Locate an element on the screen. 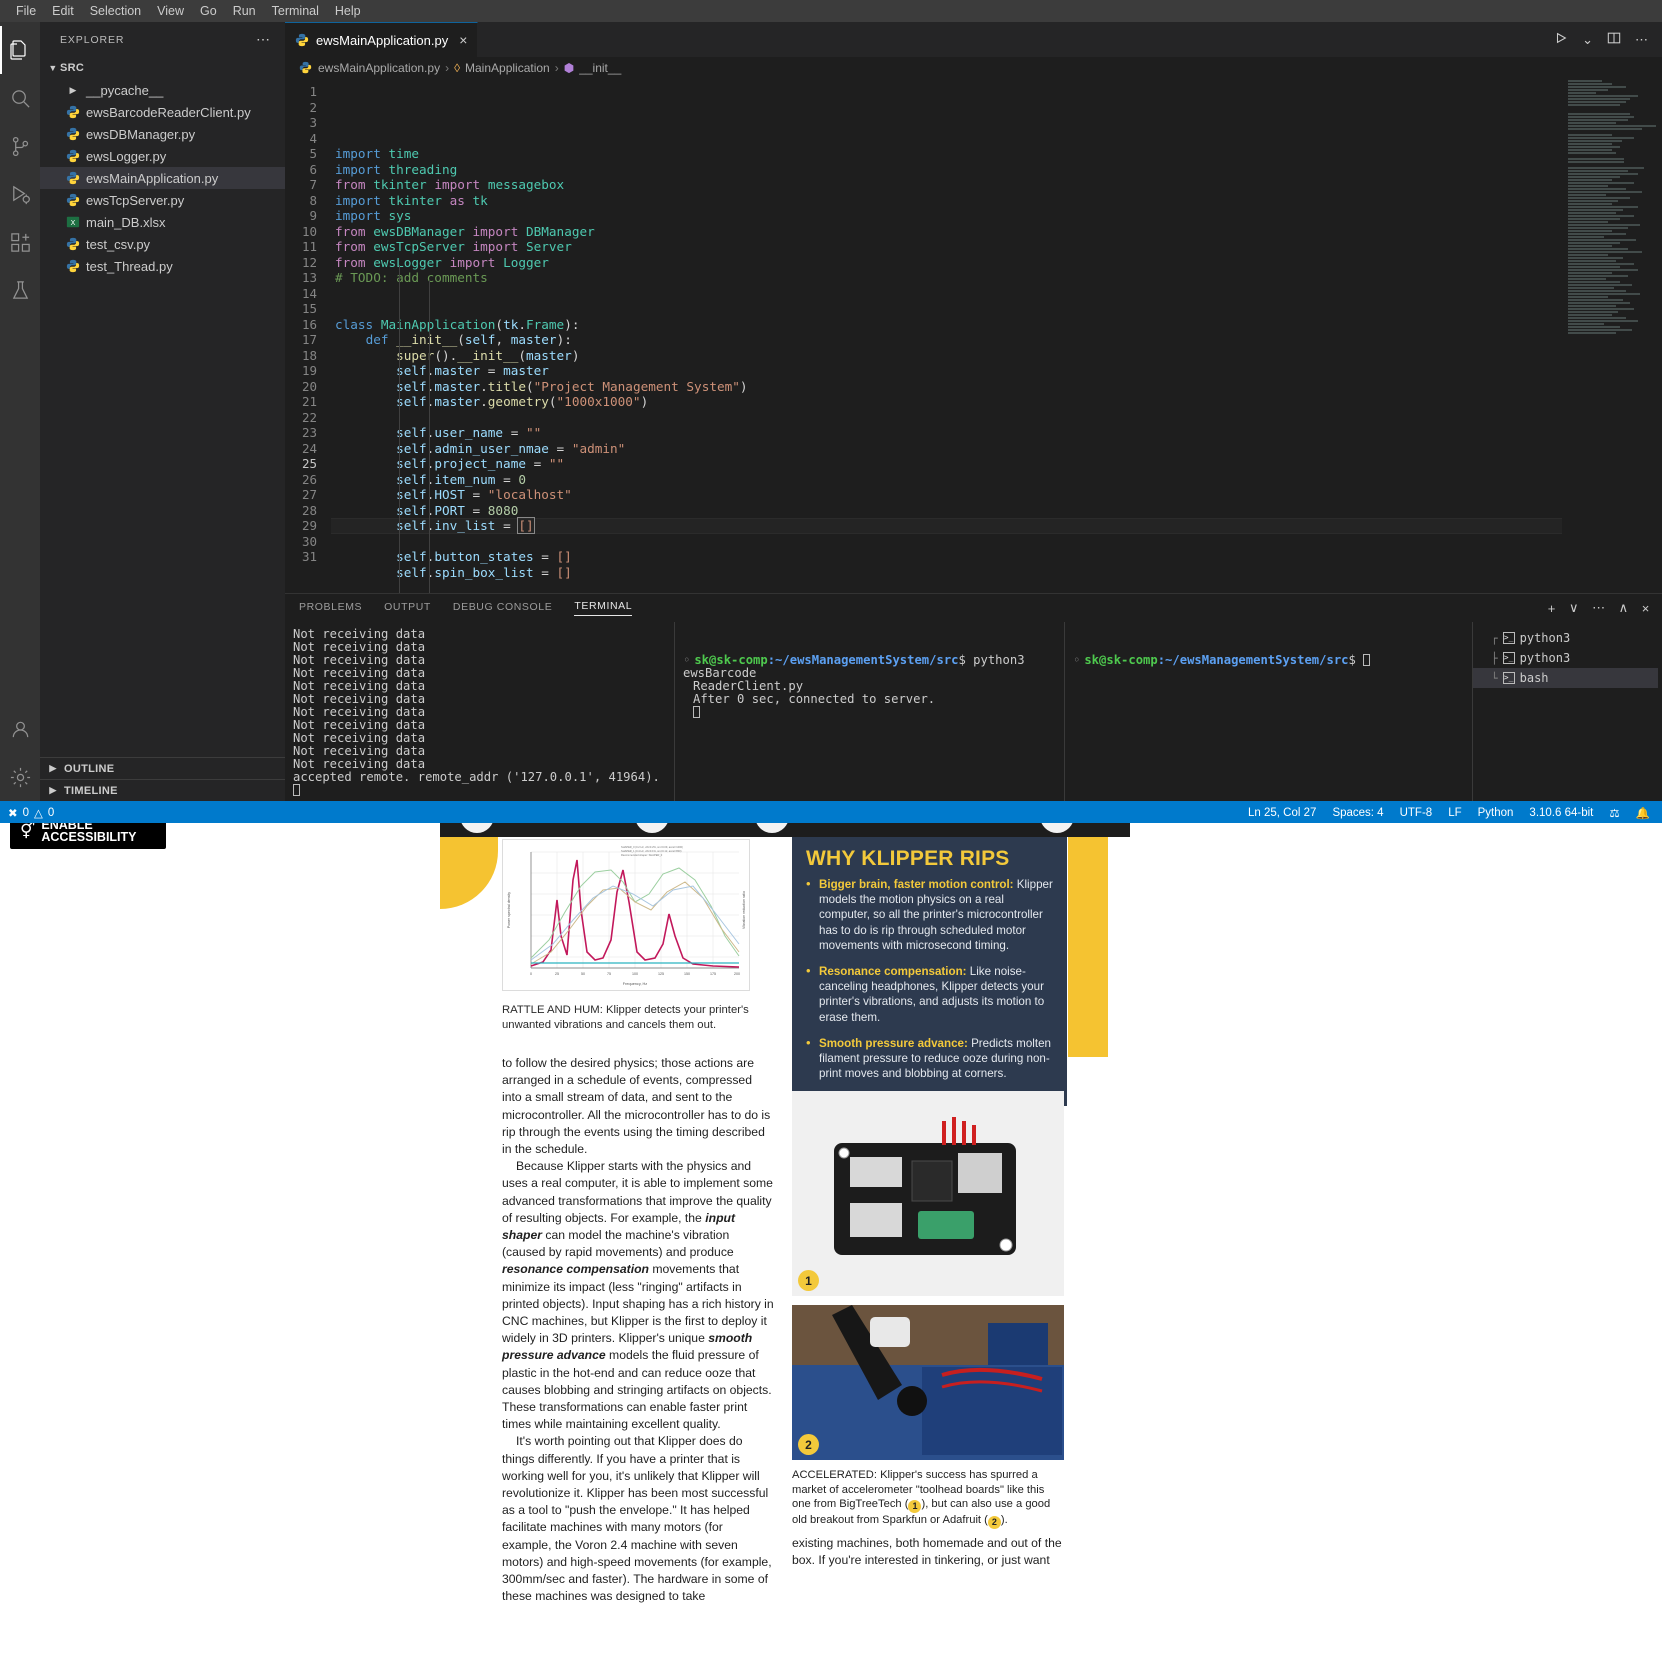 This screenshot has height=1662, width=1662. minimap-line is located at coordinates (1599, 198).